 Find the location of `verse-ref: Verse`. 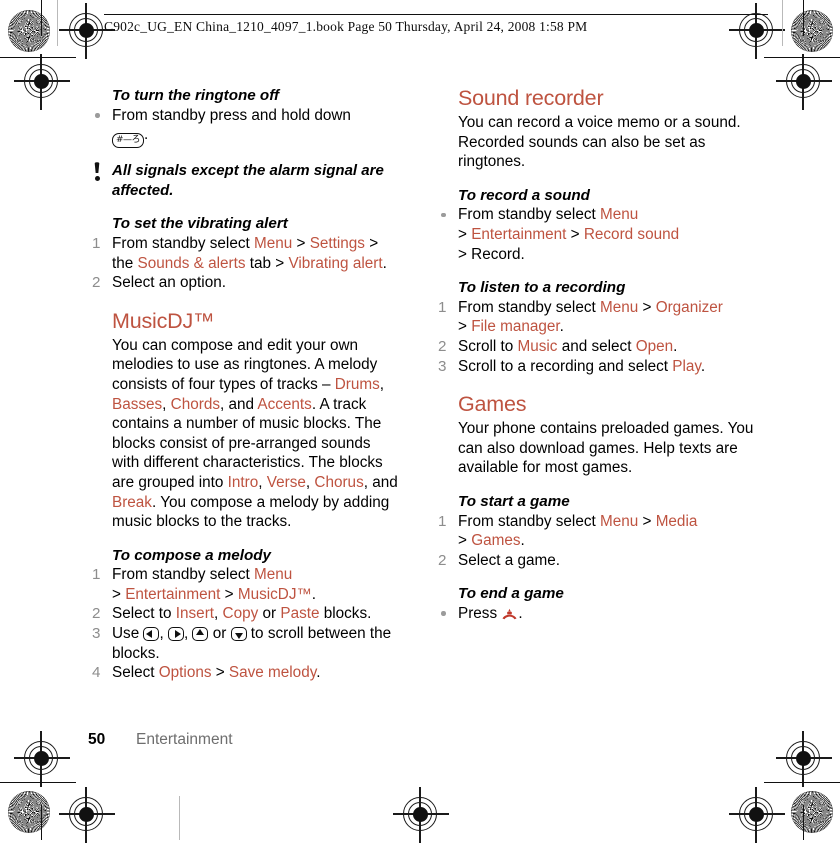

verse-ref: Verse is located at coordinates (286, 482).